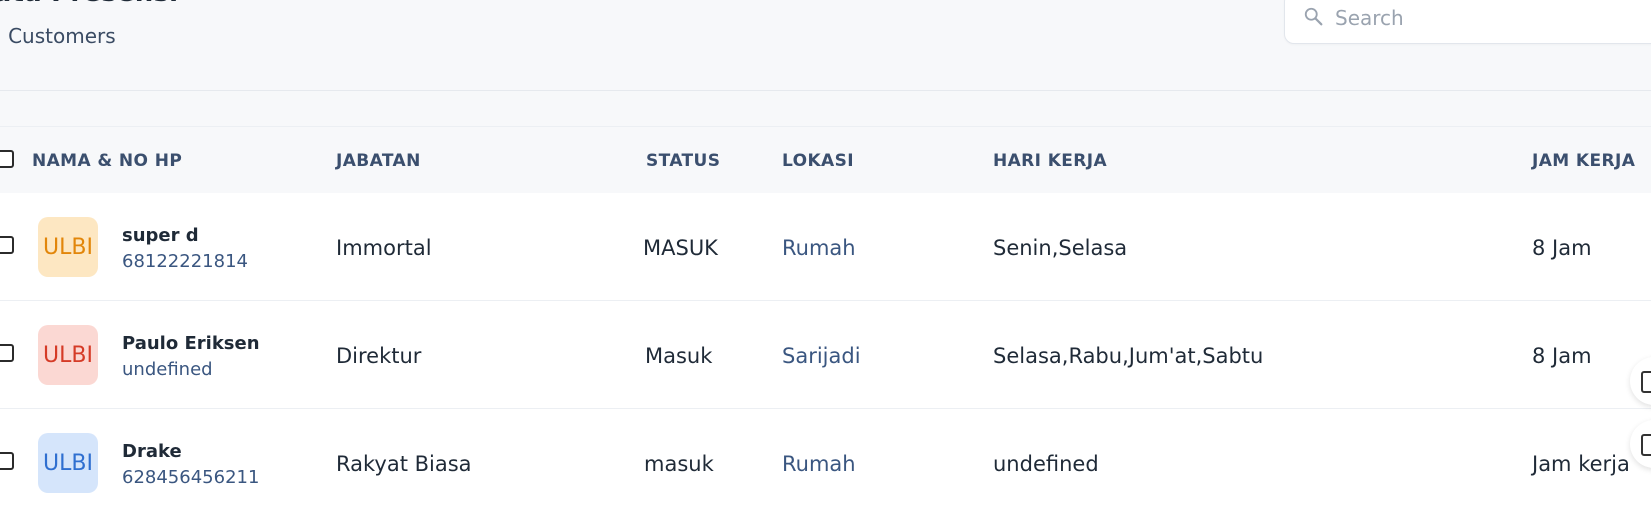  What do you see at coordinates (160, 235) in the screenshot?
I see `employee-name: super d` at bounding box center [160, 235].